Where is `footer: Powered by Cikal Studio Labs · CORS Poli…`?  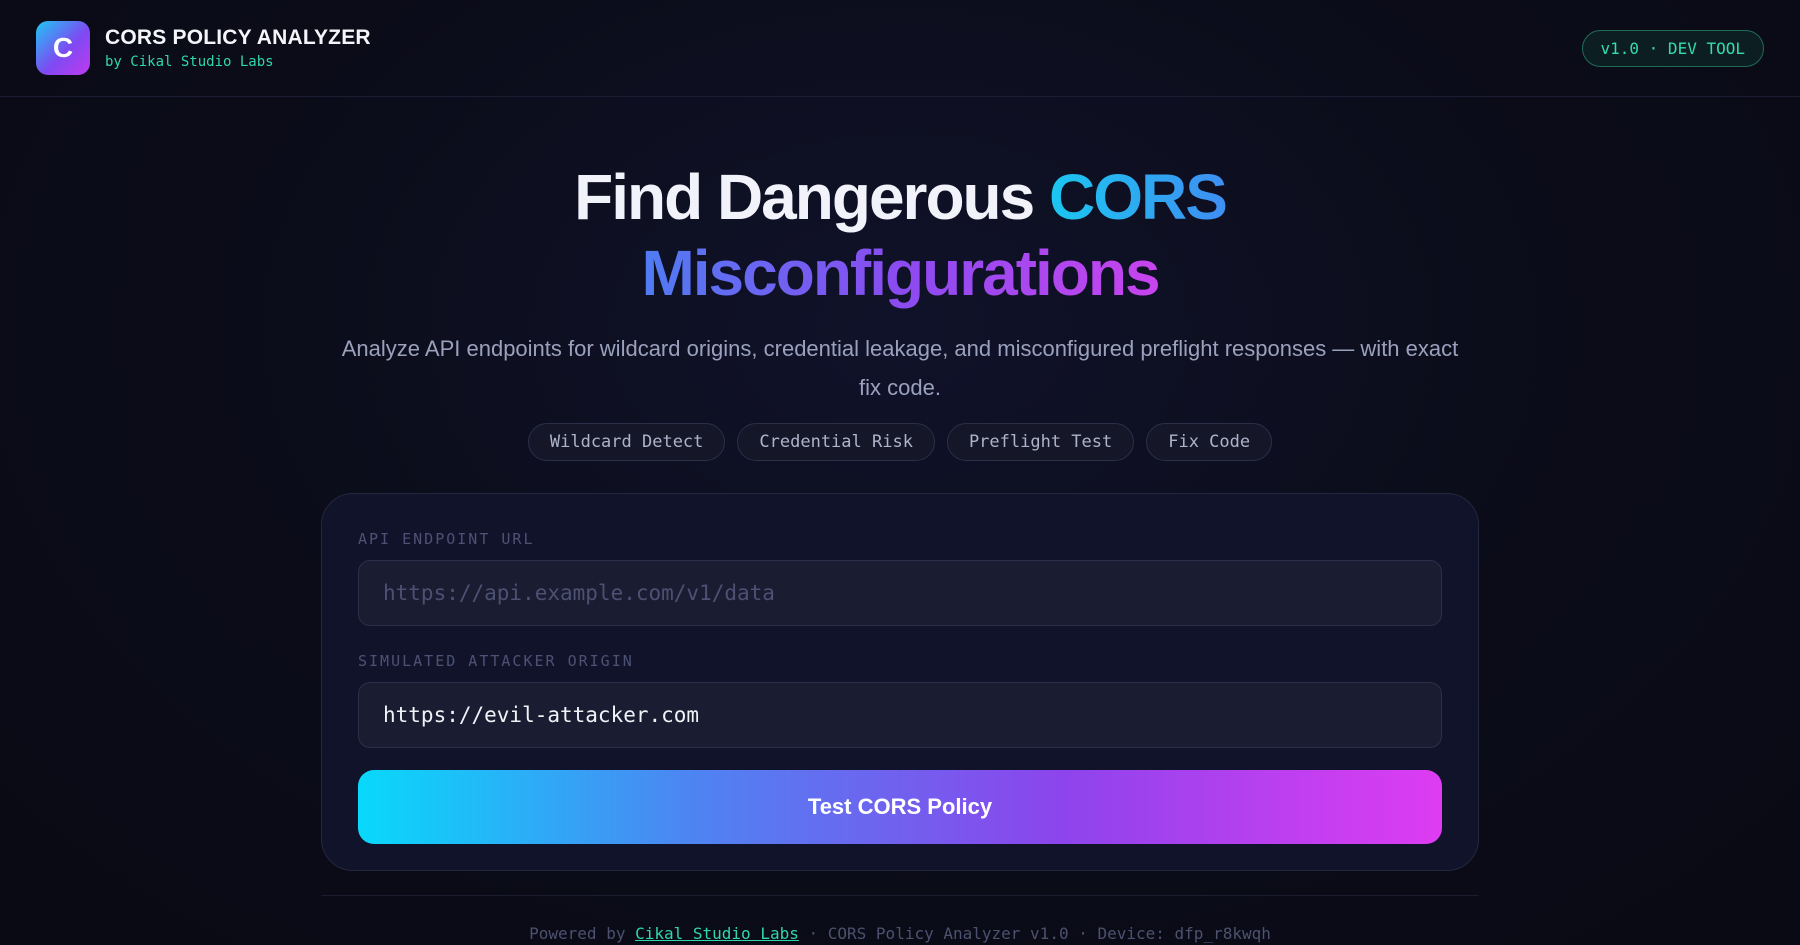 footer: Powered by Cikal Studio Labs · CORS Poli… is located at coordinates (900, 933).